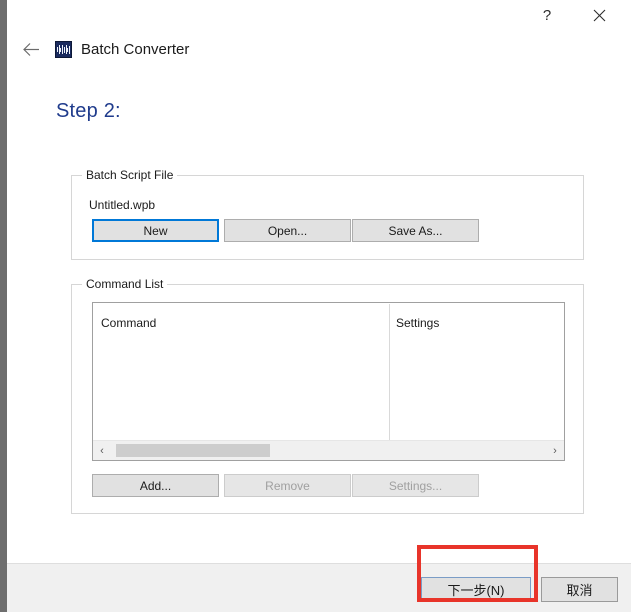  Describe the element at coordinates (135, 49) in the screenshot. I see `app-title: Batch Converter` at that location.